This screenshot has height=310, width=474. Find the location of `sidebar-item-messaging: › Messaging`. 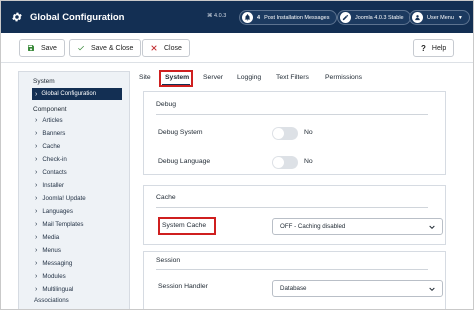

sidebar-item-messaging: › Messaging is located at coordinates (53, 263).